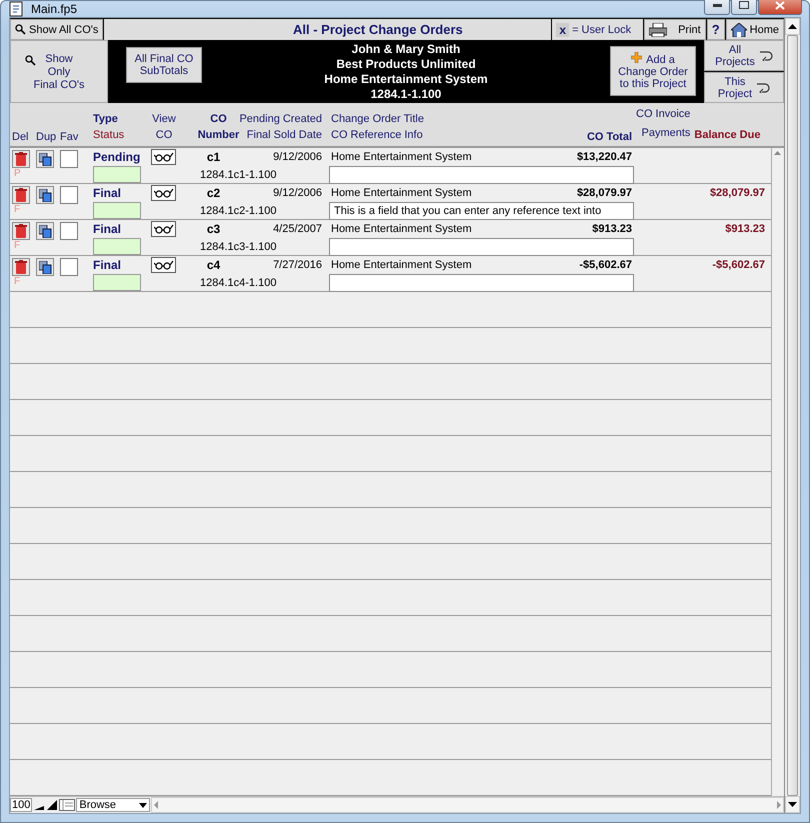 This screenshot has height=823, width=810. What do you see at coordinates (715, 29) in the screenshot?
I see `help-button: ?` at bounding box center [715, 29].